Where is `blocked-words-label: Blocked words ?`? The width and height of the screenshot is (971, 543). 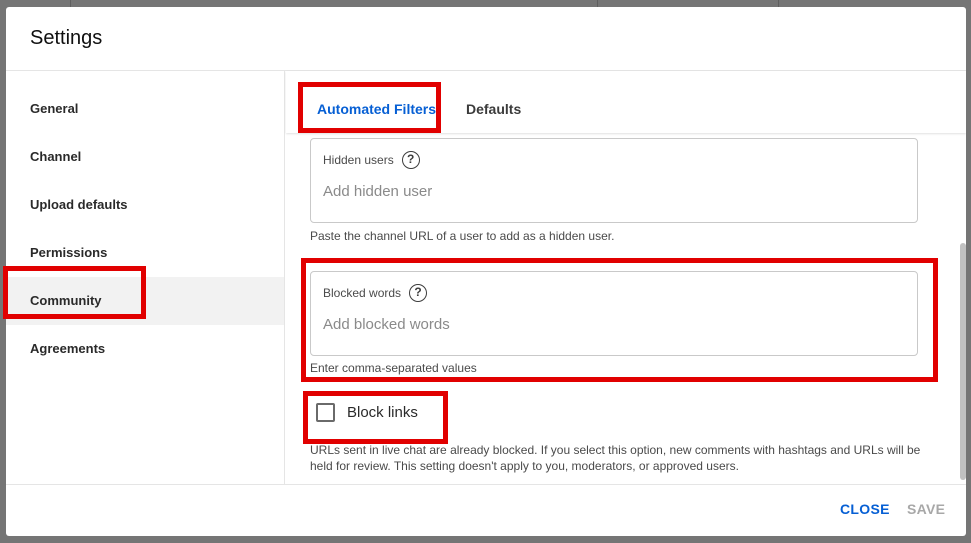 blocked-words-label: Blocked words ? is located at coordinates (375, 293).